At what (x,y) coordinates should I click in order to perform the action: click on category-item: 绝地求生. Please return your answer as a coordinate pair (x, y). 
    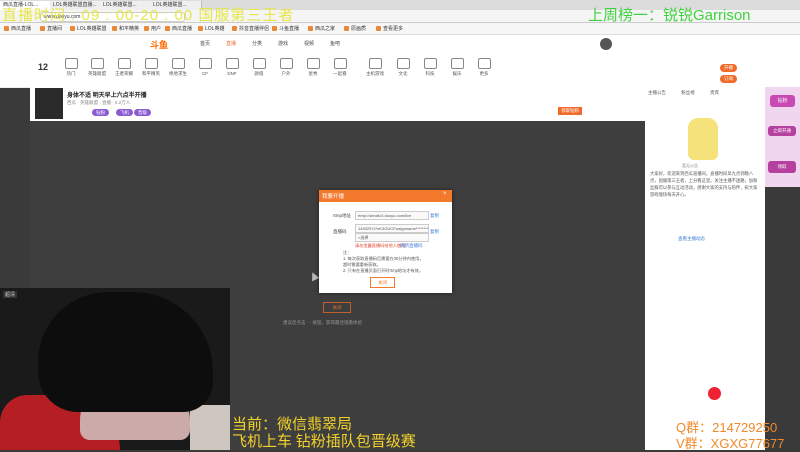
    Looking at the image, I should click on (178, 67).